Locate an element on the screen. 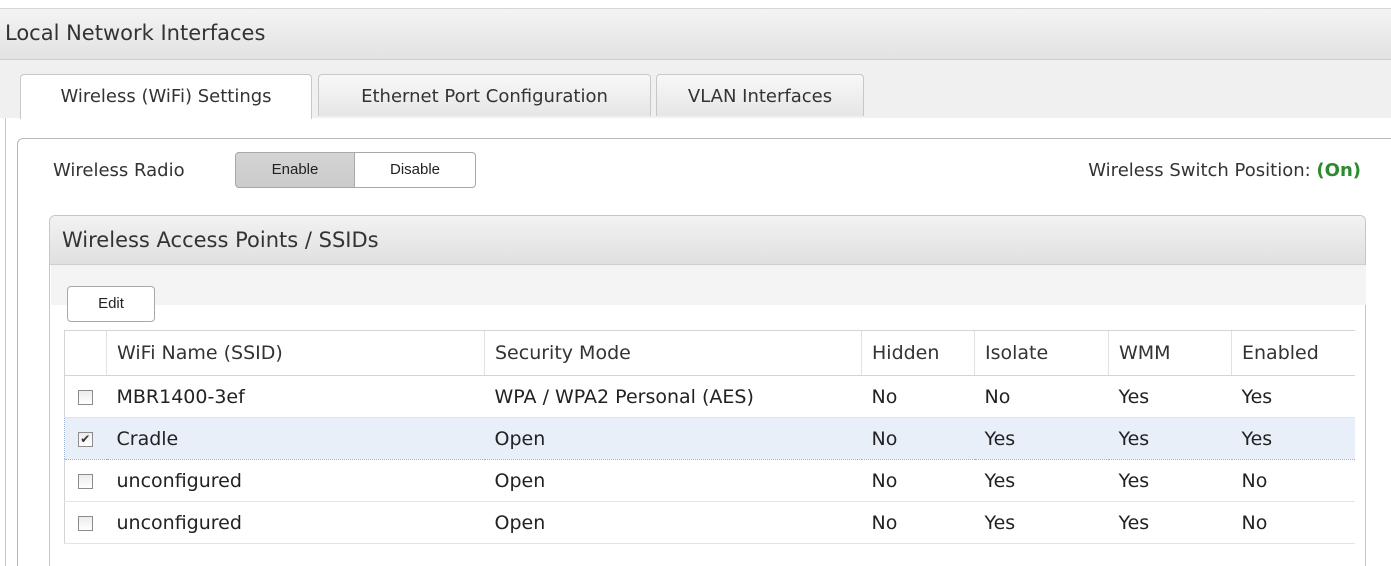 This screenshot has width=1391, height=566. wireless-switch-position: Wireless Switch Position: (On) is located at coordinates (1224, 170).